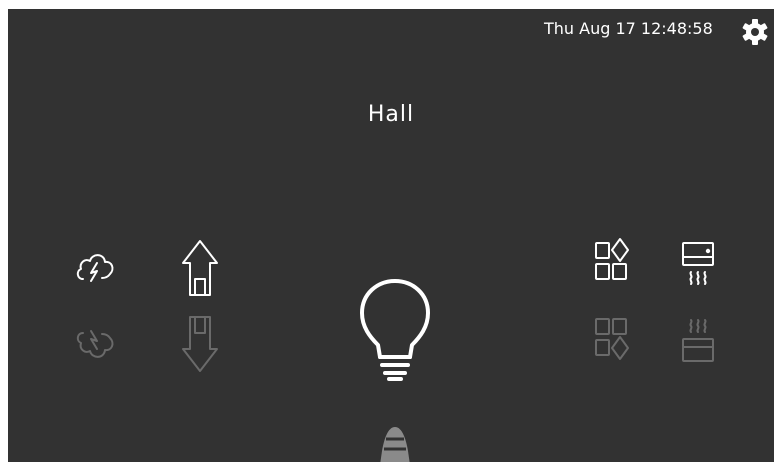  I want to click on home-reflection, so click(200, 344).